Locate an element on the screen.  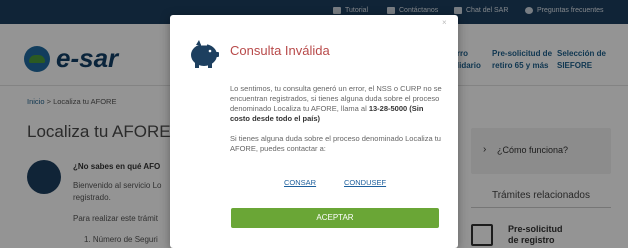
dialog-title: Consulta Inválida is located at coordinates (280, 50).